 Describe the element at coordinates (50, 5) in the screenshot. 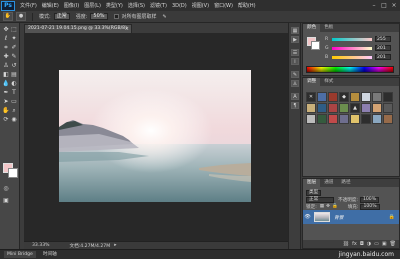

I see `menu-edit: 编辑(E)` at that location.